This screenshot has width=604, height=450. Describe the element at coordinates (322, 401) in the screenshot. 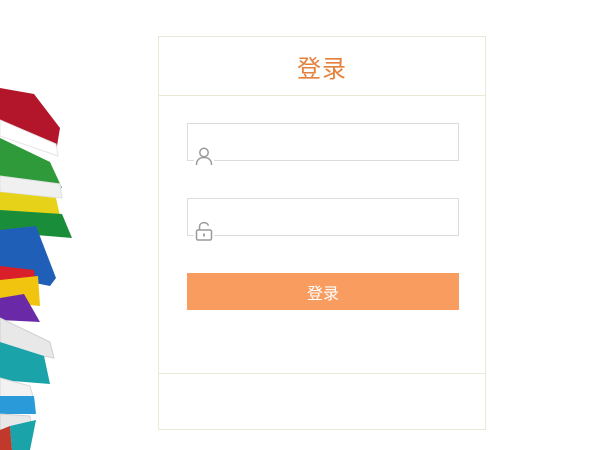

I see `login-footer` at that location.